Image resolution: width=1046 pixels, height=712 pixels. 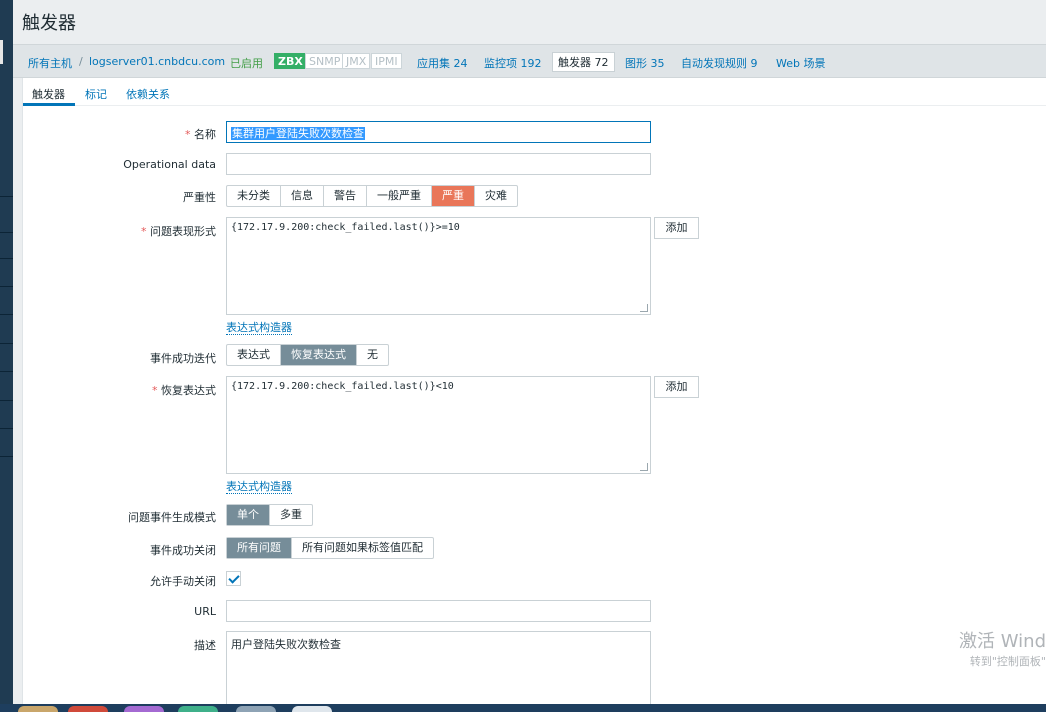 I want to click on nav-applications: 应用集 24, so click(x=442, y=63).